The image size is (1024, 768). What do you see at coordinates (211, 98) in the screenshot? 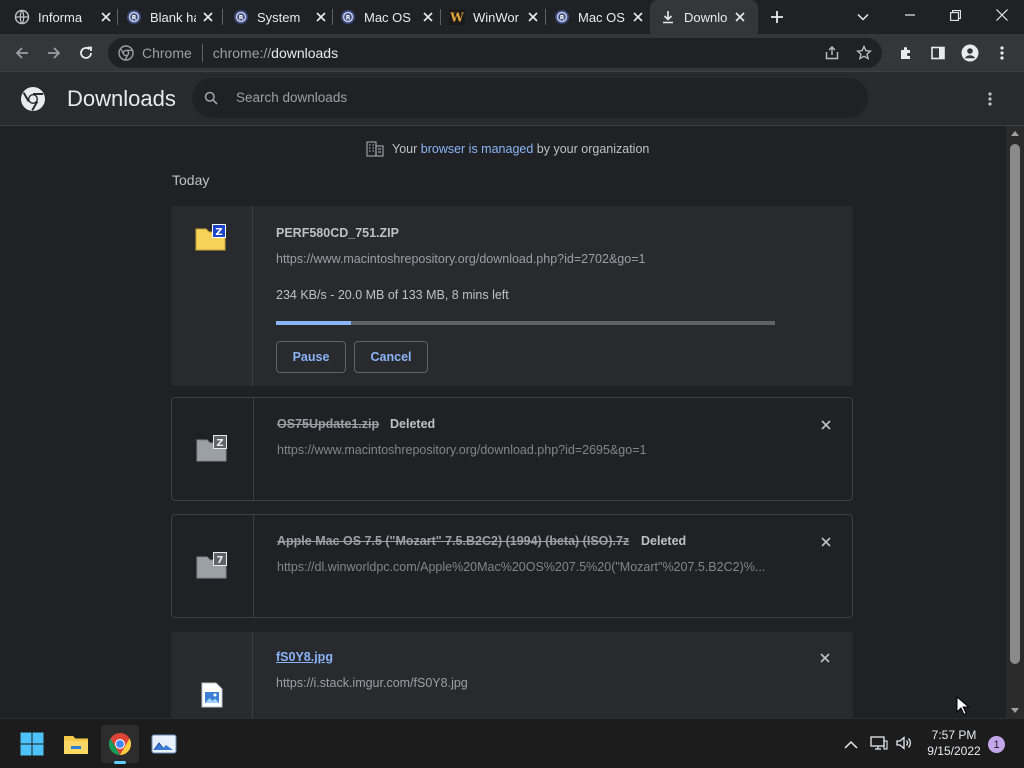
I see `search-icon` at bounding box center [211, 98].